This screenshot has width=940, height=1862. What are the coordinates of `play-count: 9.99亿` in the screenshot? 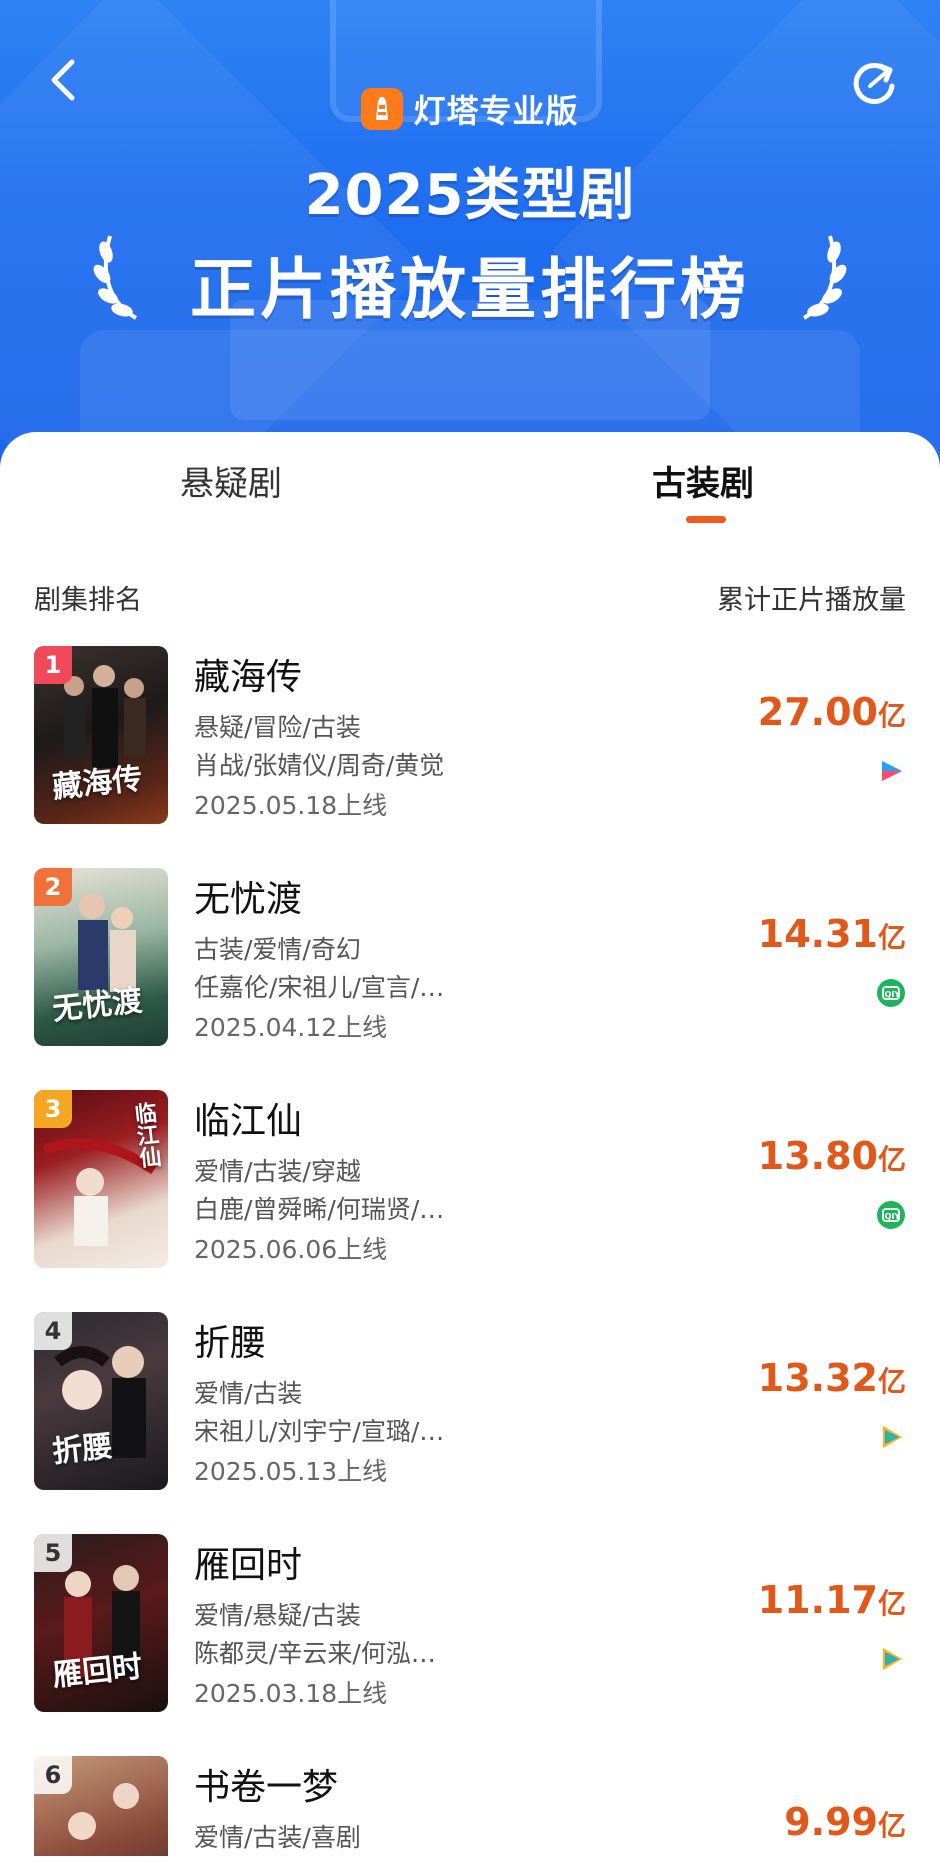 It's located at (845, 1822).